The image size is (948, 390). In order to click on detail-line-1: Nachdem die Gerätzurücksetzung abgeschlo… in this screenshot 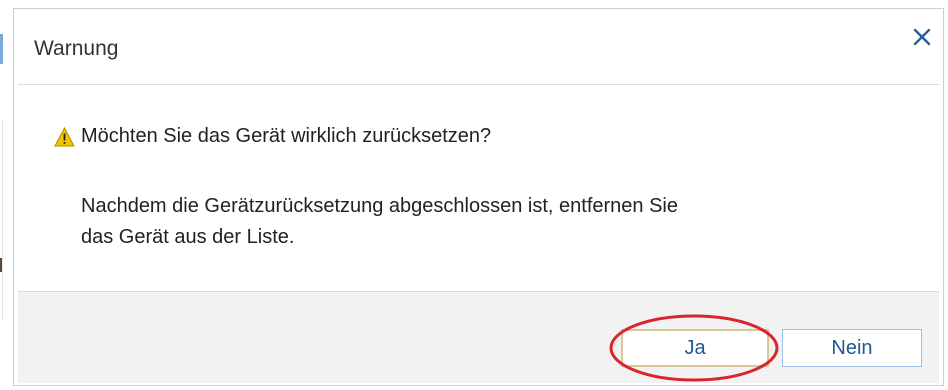, I will do `click(380, 206)`.